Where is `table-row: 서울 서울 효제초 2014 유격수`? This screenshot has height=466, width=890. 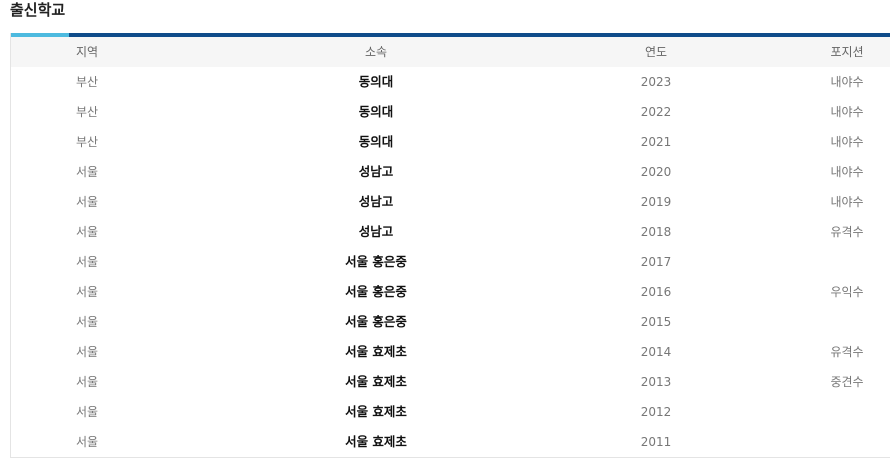 table-row: 서울 서울 효제초 2014 유격수 is located at coordinates (450, 352).